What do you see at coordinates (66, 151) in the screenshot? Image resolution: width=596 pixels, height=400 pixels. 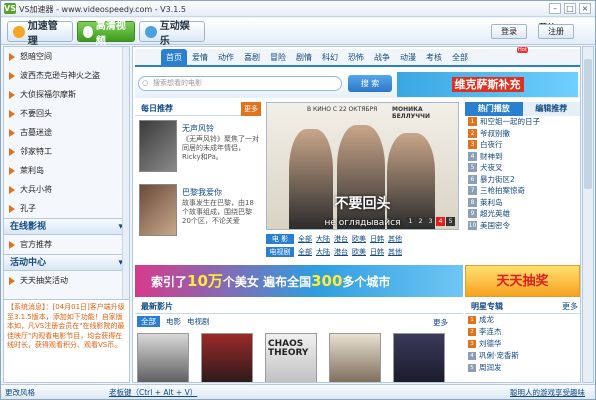 I see `sidebar-item: 邻家特工` at bounding box center [66, 151].